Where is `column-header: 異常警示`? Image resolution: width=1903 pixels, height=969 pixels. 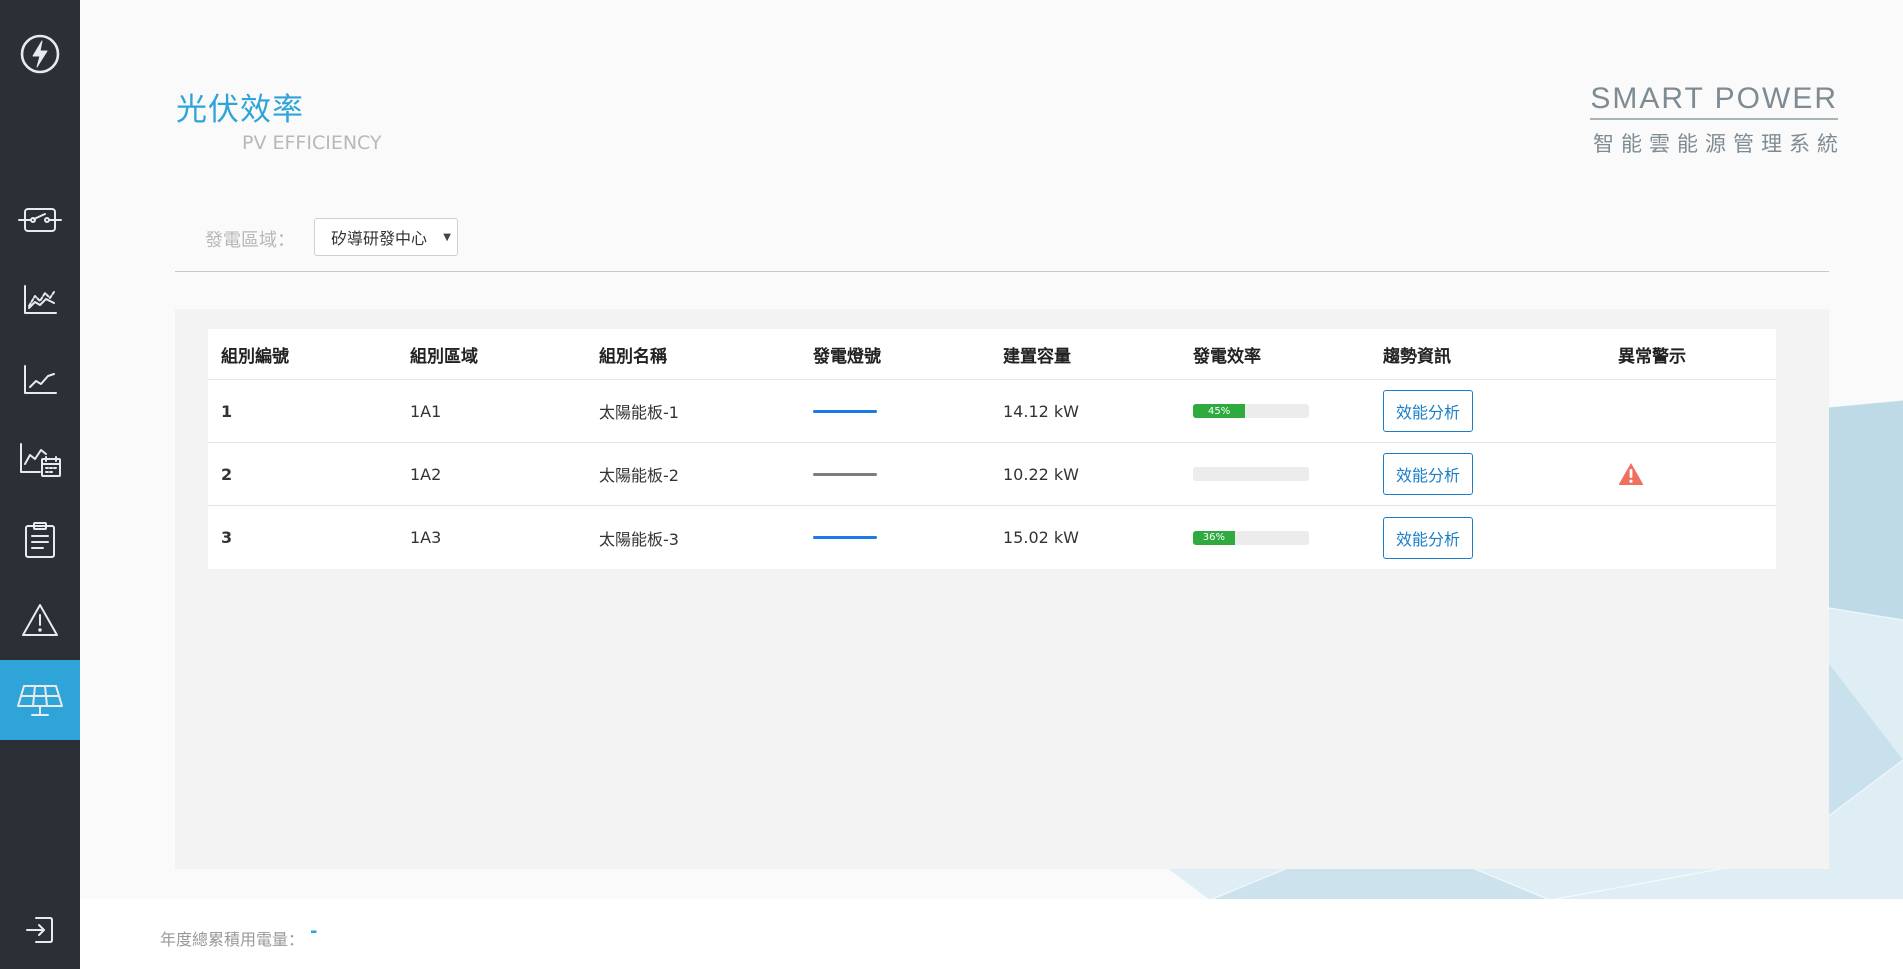 column-header: 異常警示 is located at coordinates (1652, 356).